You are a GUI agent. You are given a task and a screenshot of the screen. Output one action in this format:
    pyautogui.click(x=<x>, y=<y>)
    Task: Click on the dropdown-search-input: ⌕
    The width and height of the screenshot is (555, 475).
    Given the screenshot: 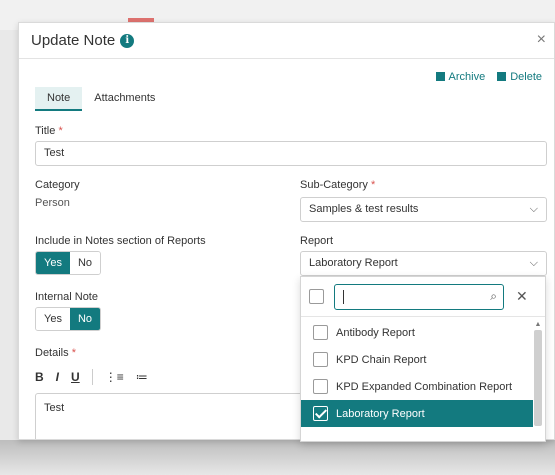 What is the action you would take?
    pyautogui.click(x=419, y=296)
    